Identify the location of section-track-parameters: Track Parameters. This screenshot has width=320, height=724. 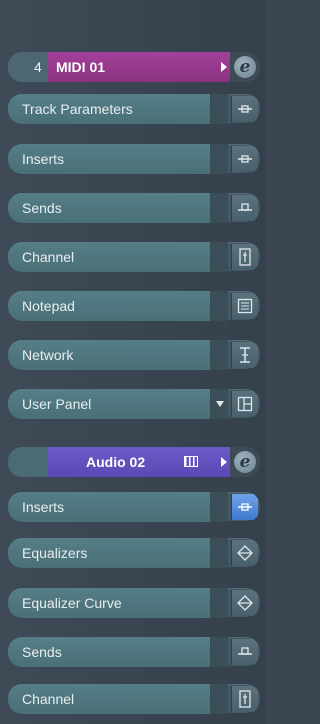
(134, 109).